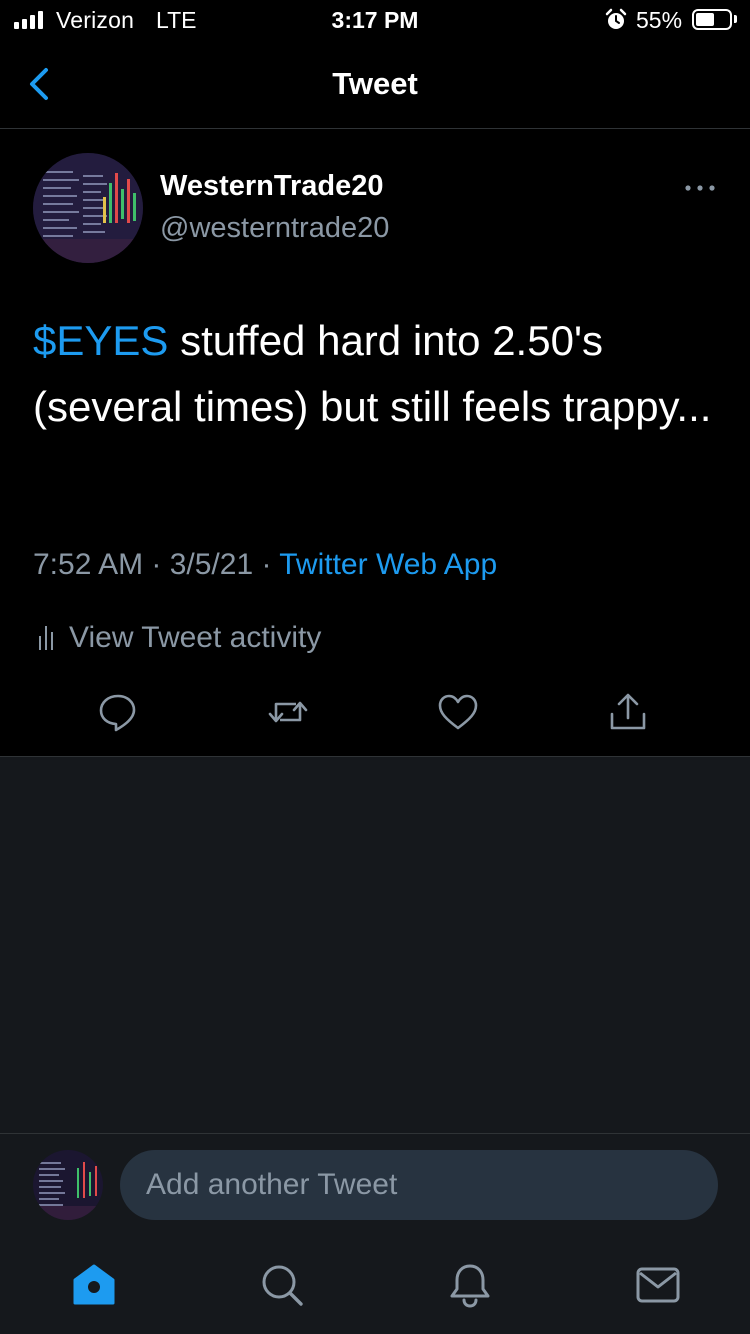 This screenshot has height=1334, width=750. Describe the element at coordinates (458, 712) in the screenshot. I see `like-icon` at that location.